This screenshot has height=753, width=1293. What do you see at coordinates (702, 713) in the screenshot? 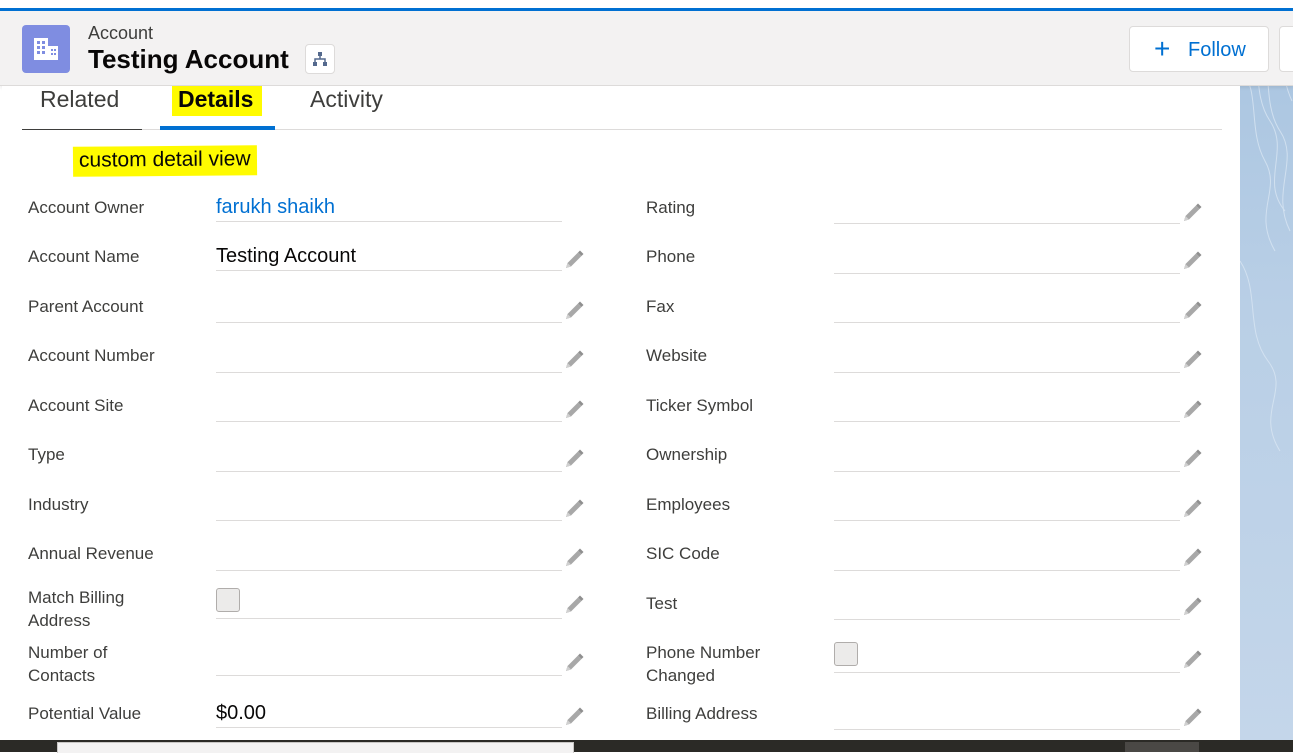
I see `field-label-billing-address: Billing Address` at bounding box center [702, 713].